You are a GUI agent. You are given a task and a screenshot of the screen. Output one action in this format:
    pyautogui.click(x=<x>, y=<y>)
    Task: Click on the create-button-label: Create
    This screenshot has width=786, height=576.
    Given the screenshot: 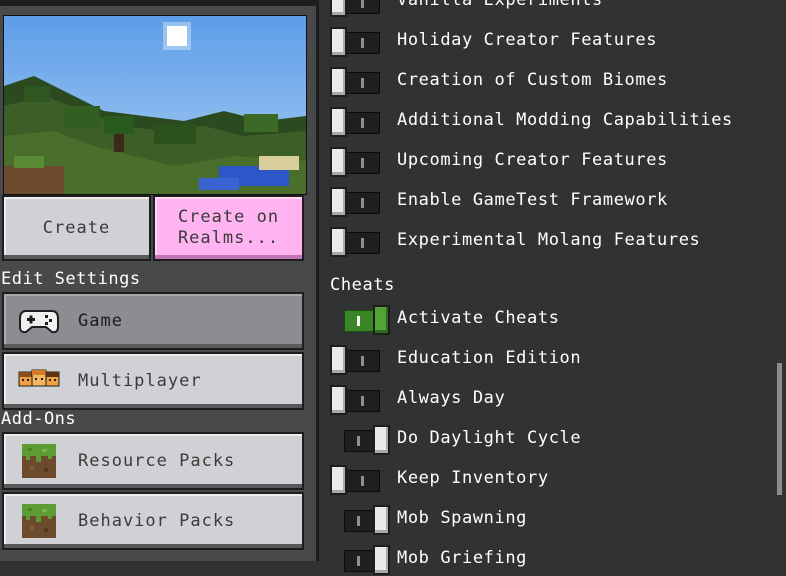 What is the action you would take?
    pyautogui.click(x=76, y=228)
    